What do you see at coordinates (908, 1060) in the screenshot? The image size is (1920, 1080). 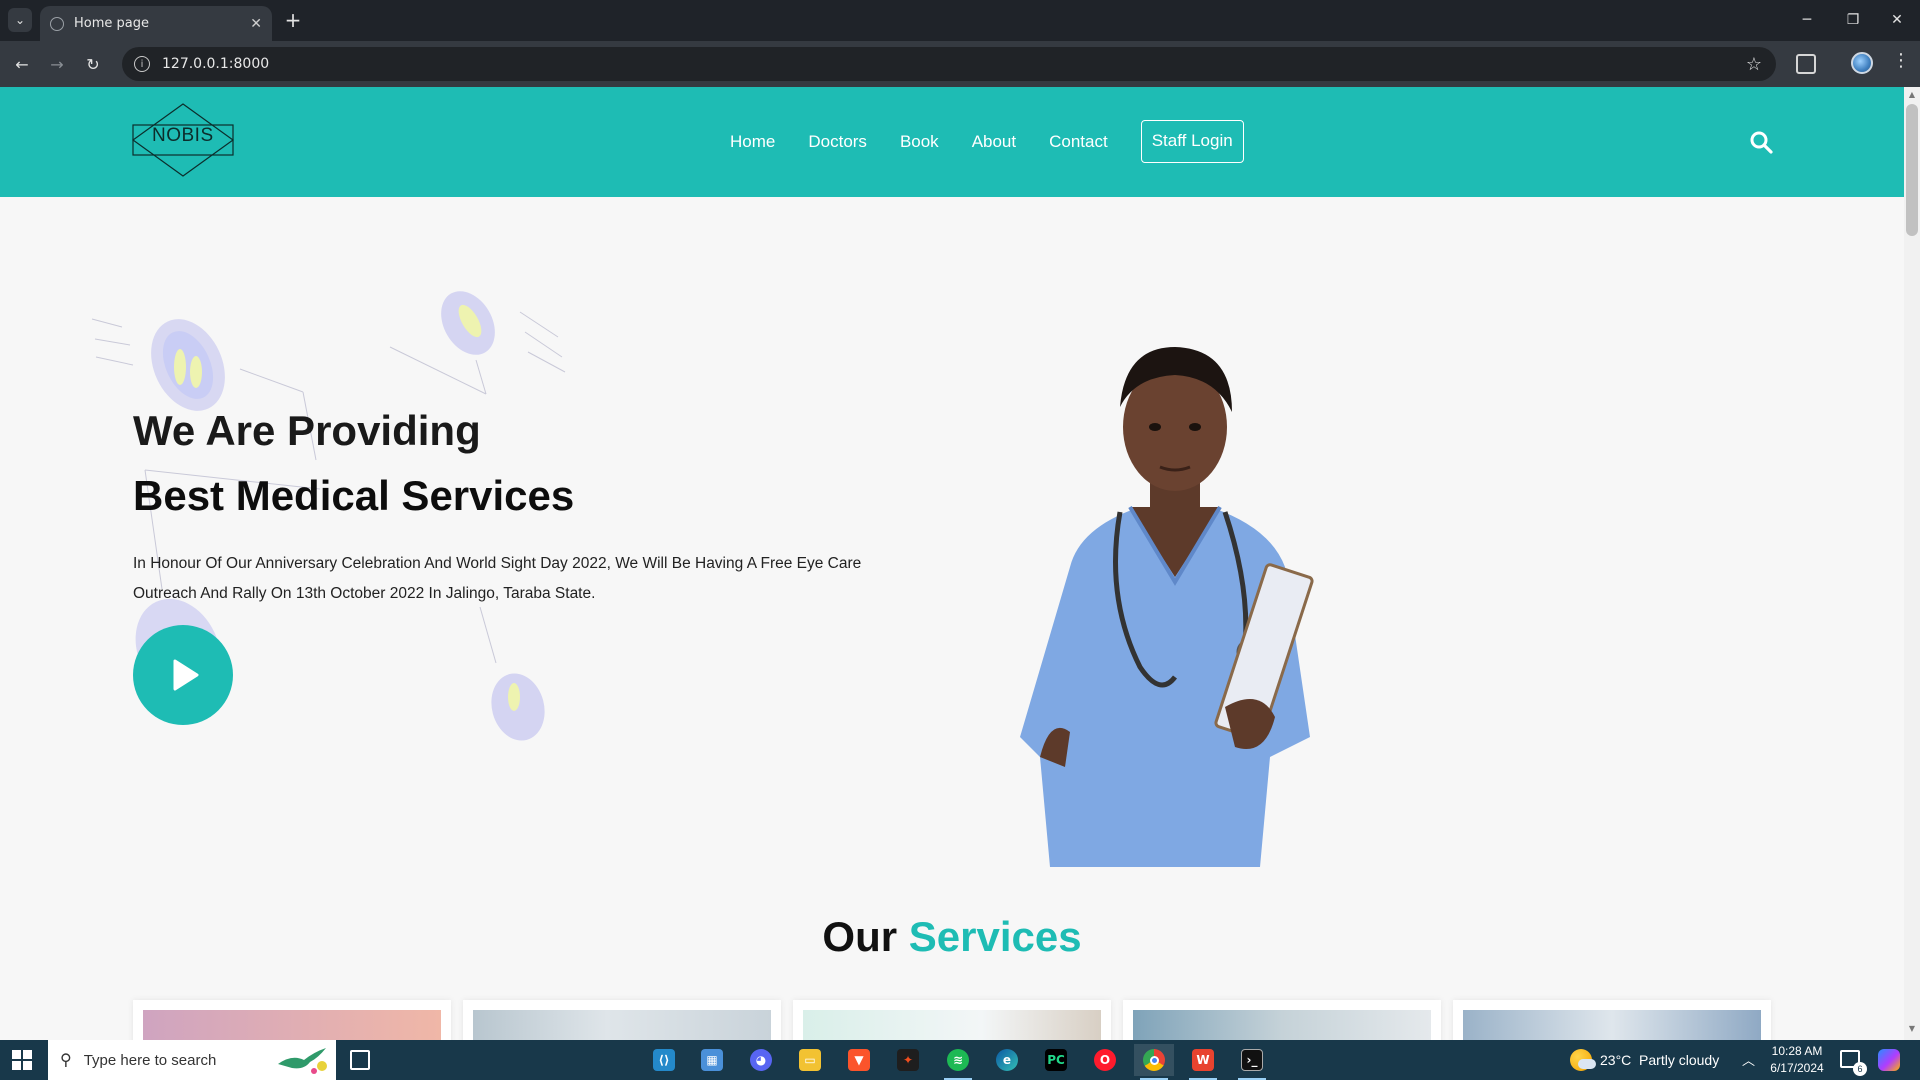 I see `figma-icon: ✦` at bounding box center [908, 1060].